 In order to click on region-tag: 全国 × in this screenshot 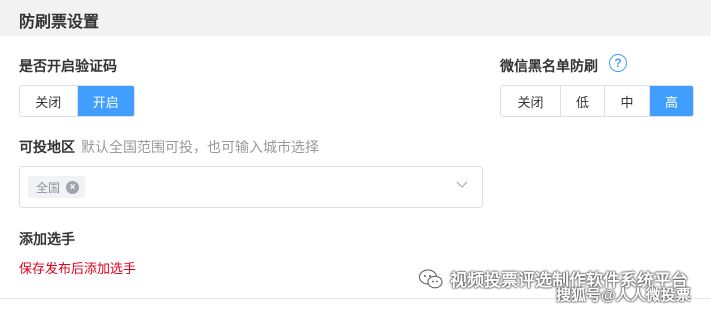, I will do `click(57, 187)`.